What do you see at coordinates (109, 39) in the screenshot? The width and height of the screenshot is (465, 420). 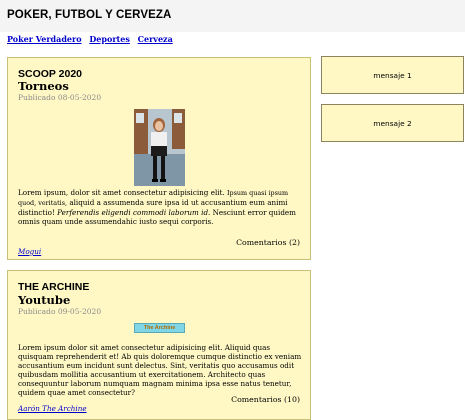 I see `nav-link-deportes: Deportes` at bounding box center [109, 39].